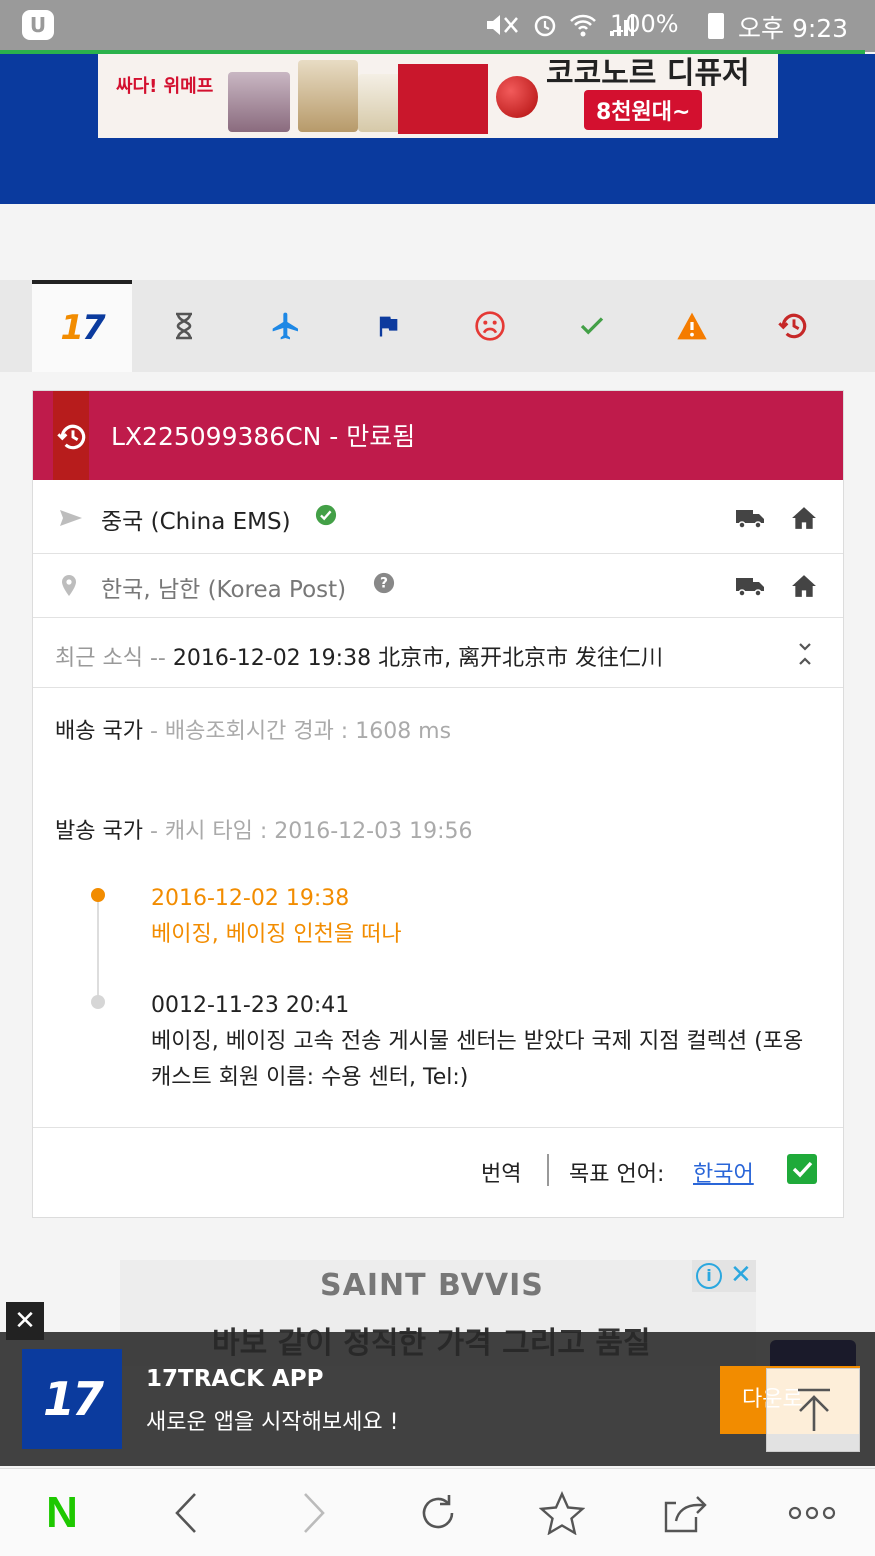  I want to click on status-bar: U 100% 오후 9:23, so click(437, 26).